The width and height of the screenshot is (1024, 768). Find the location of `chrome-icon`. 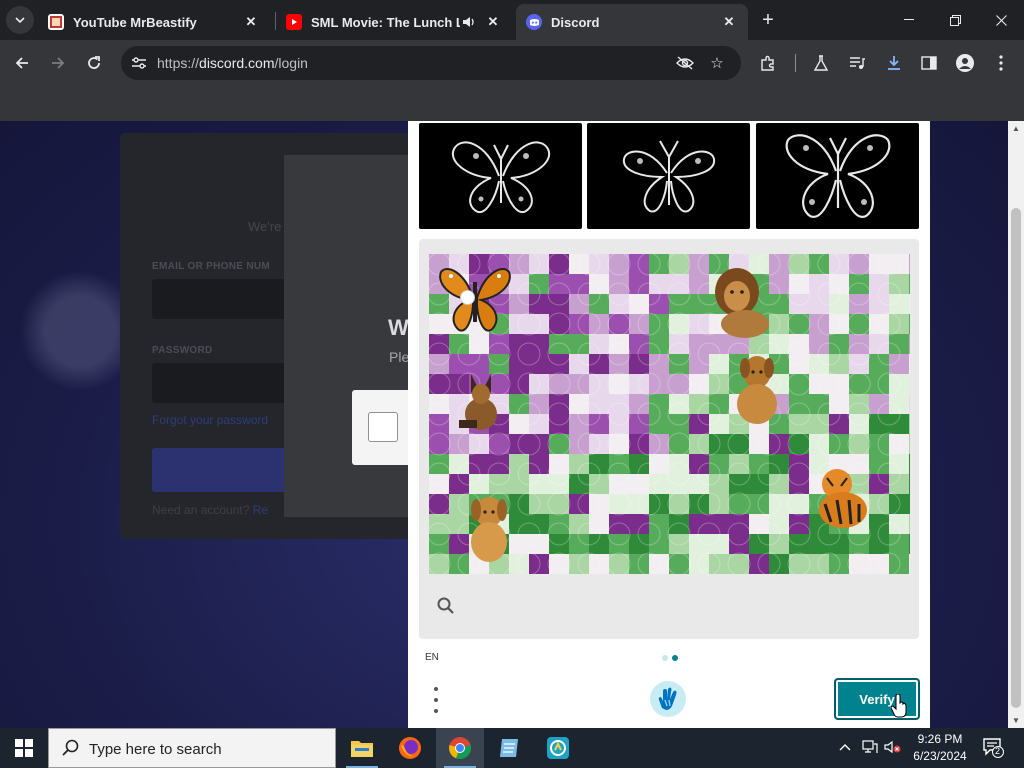

chrome-icon is located at coordinates (460, 748).